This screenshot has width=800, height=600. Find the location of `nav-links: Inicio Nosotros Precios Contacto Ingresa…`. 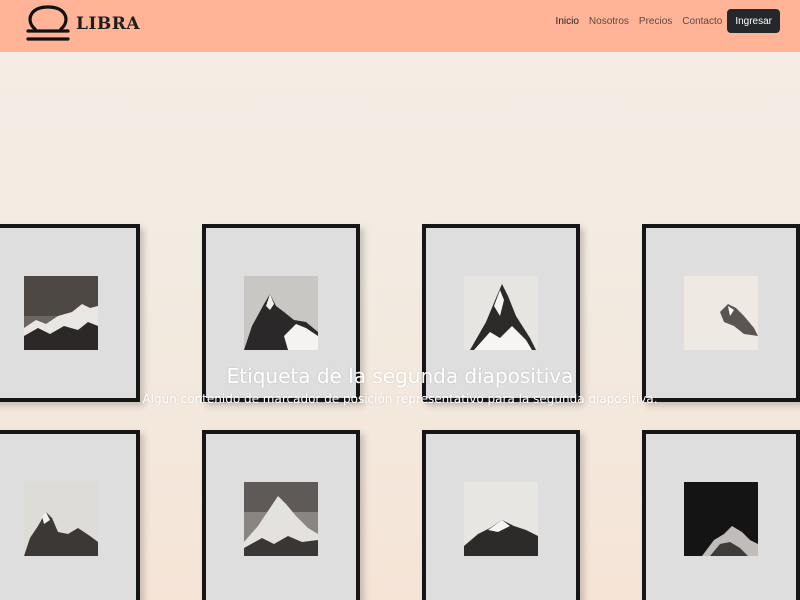

nav-links: Inicio Nosotros Precios Contacto Ingresa… is located at coordinates (663, 21).